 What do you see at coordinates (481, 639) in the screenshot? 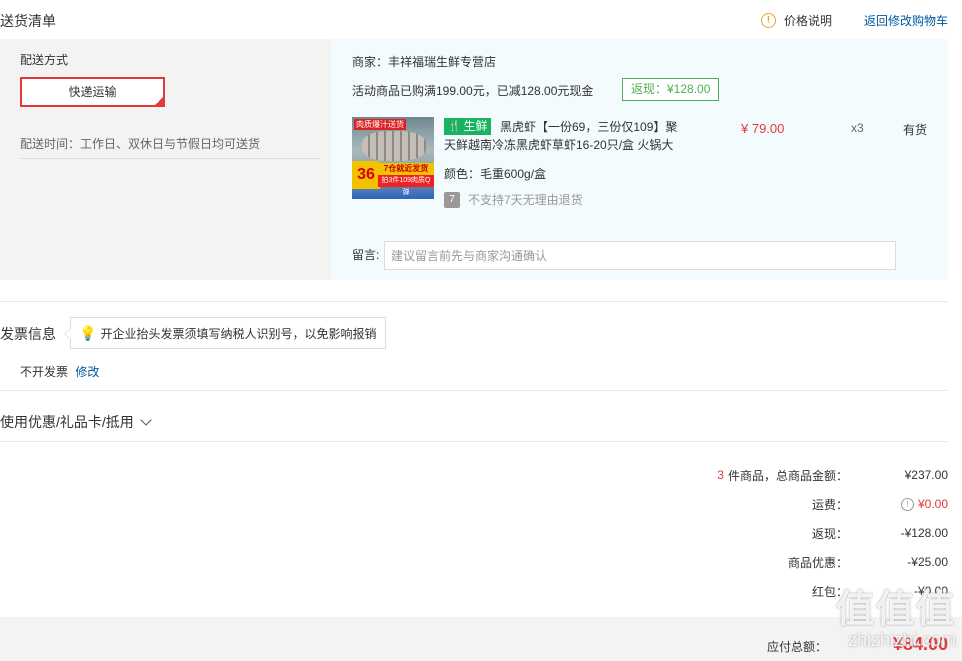
I see `payable-footer: 应付总额： ¥84.00` at bounding box center [481, 639].